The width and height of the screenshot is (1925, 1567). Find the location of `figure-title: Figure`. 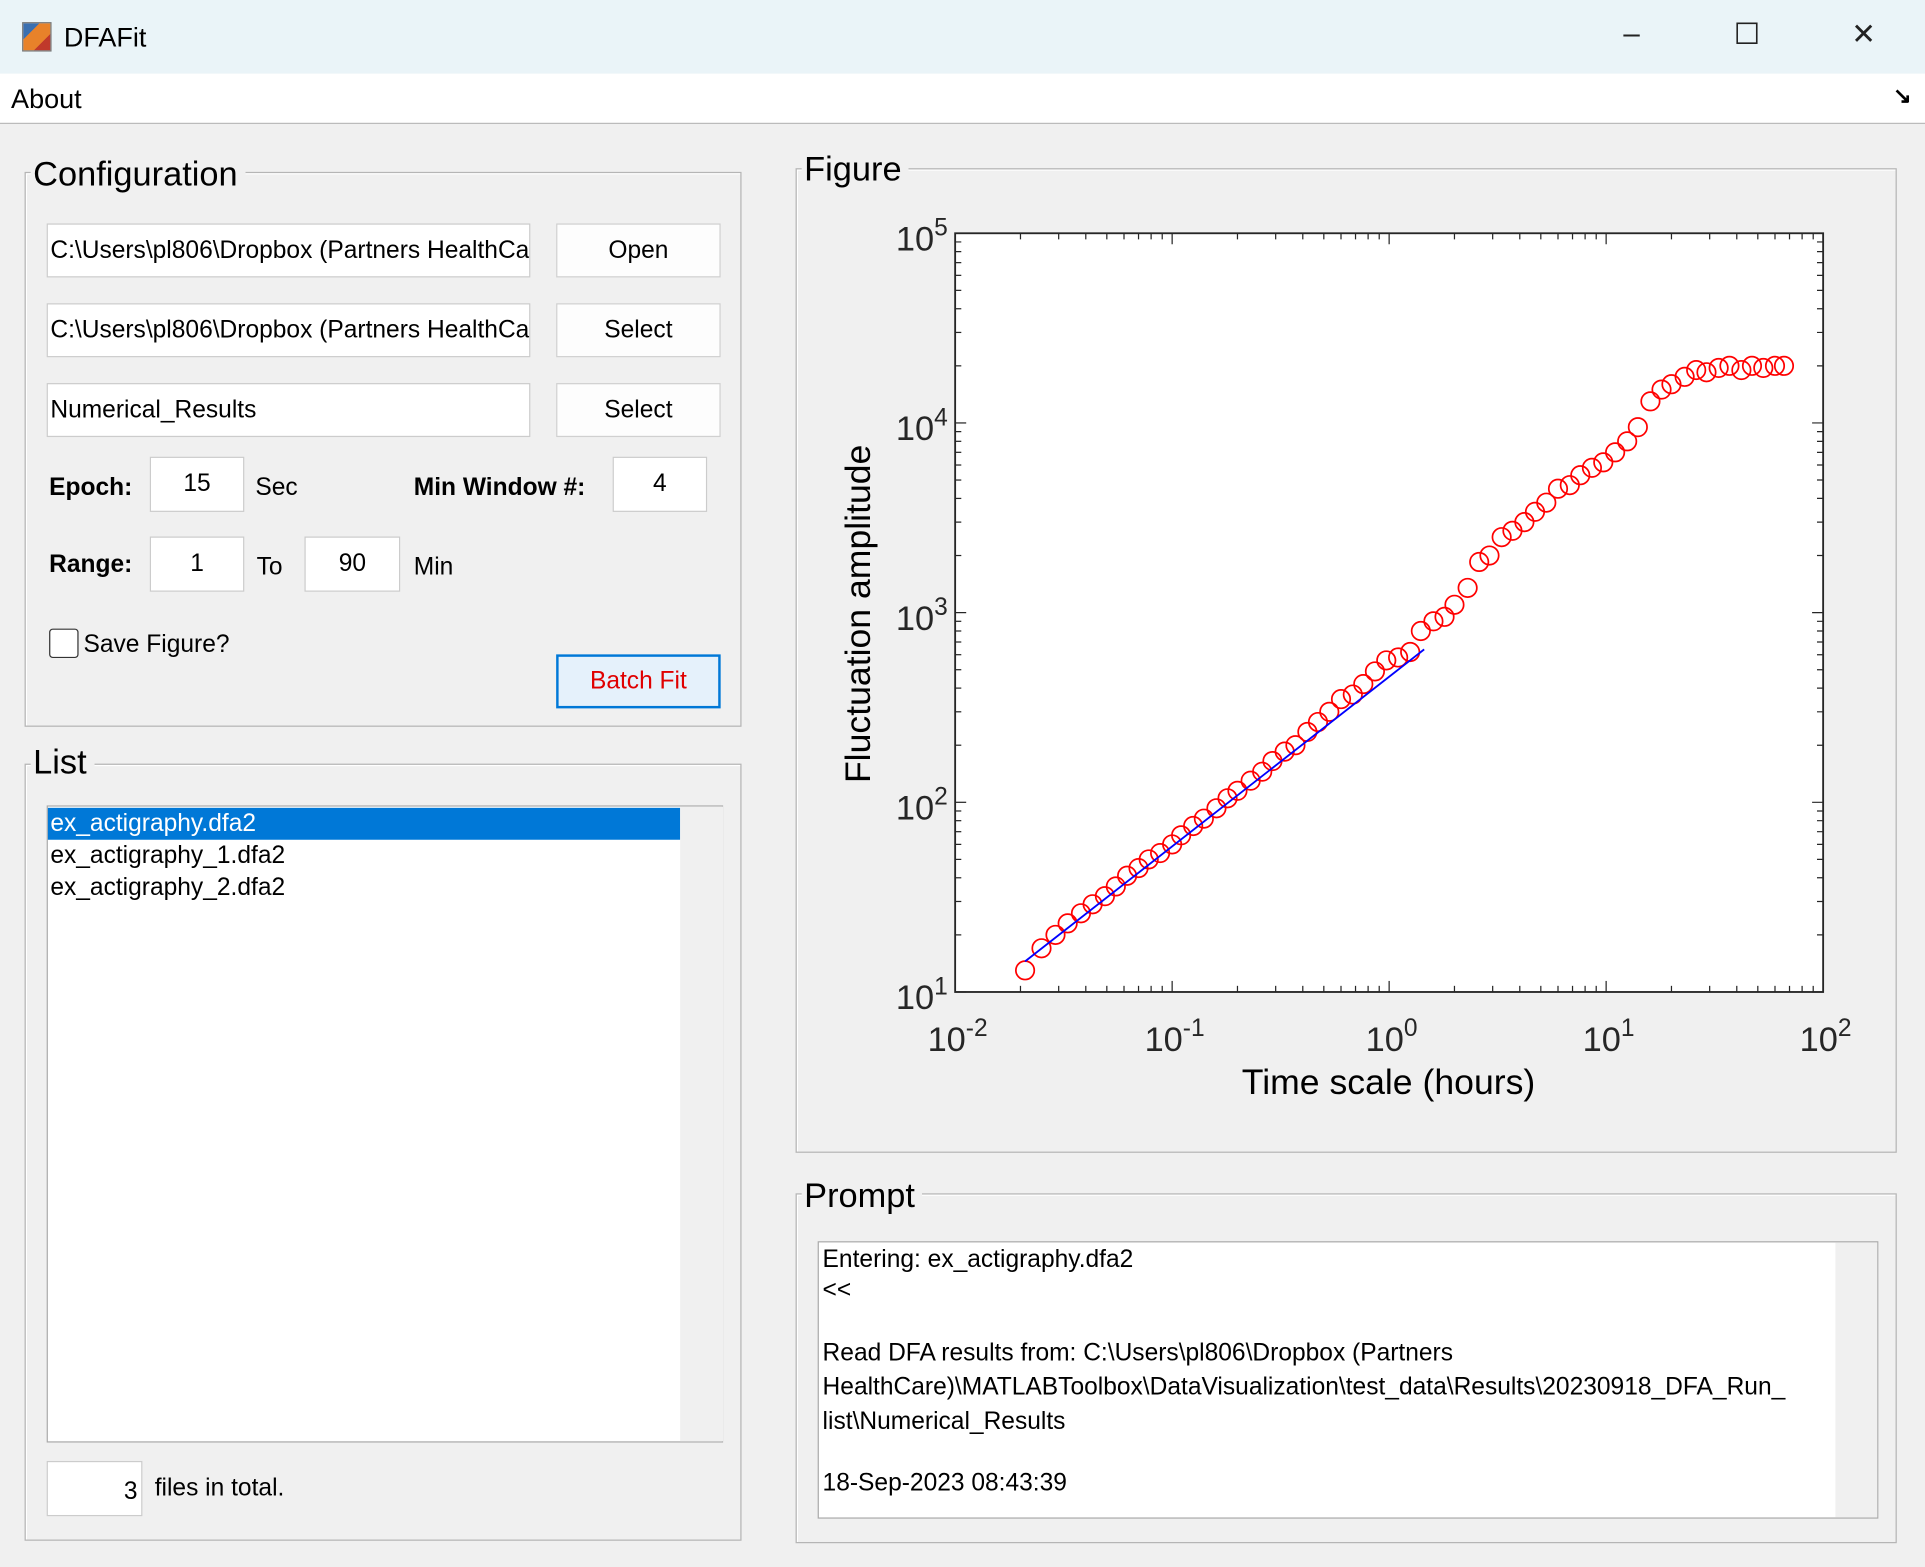

figure-title: Figure is located at coordinates (855, 169).